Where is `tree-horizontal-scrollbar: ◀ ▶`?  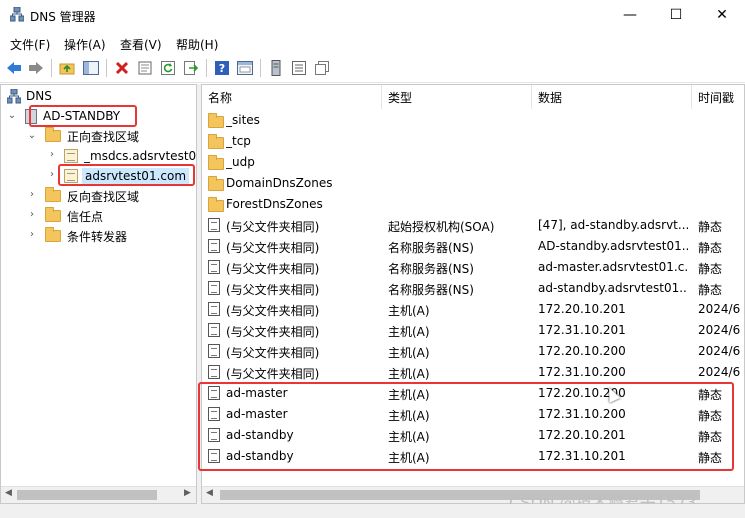
tree-horizontal-scrollbar: ◀ ▶ is located at coordinates (98, 494).